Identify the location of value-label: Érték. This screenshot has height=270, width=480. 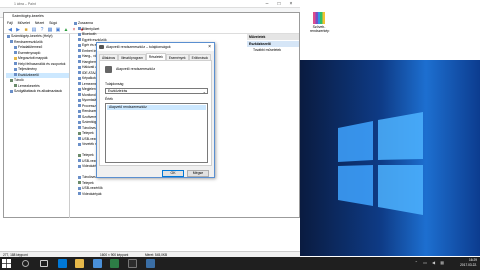
(109, 99).